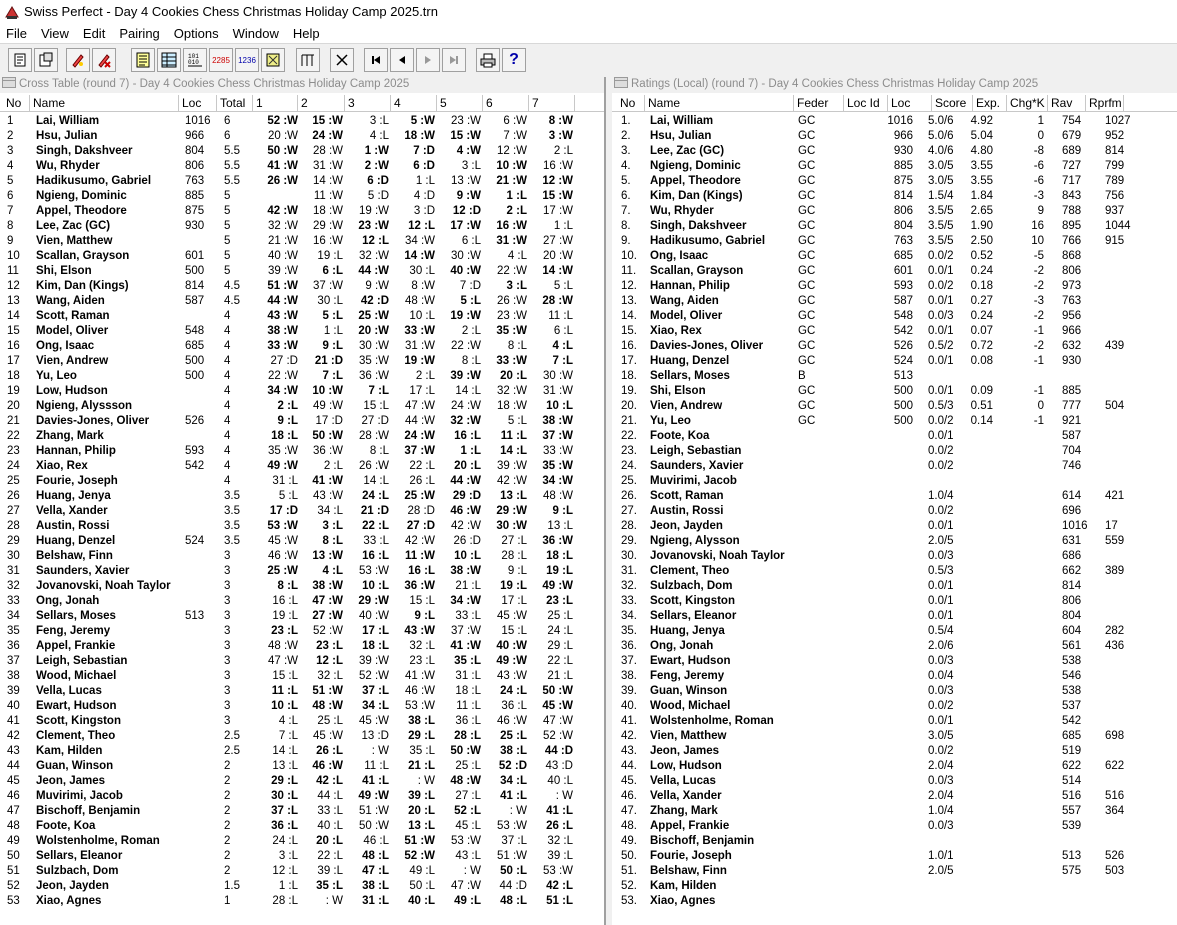 Image resolution: width=1177 pixels, height=925 pixels. Describe the element at coordinates (894, 871) in the screenshot. I see `ratings-row: 51. Belshaw, Finn 2.0/5 575 503` at that location.